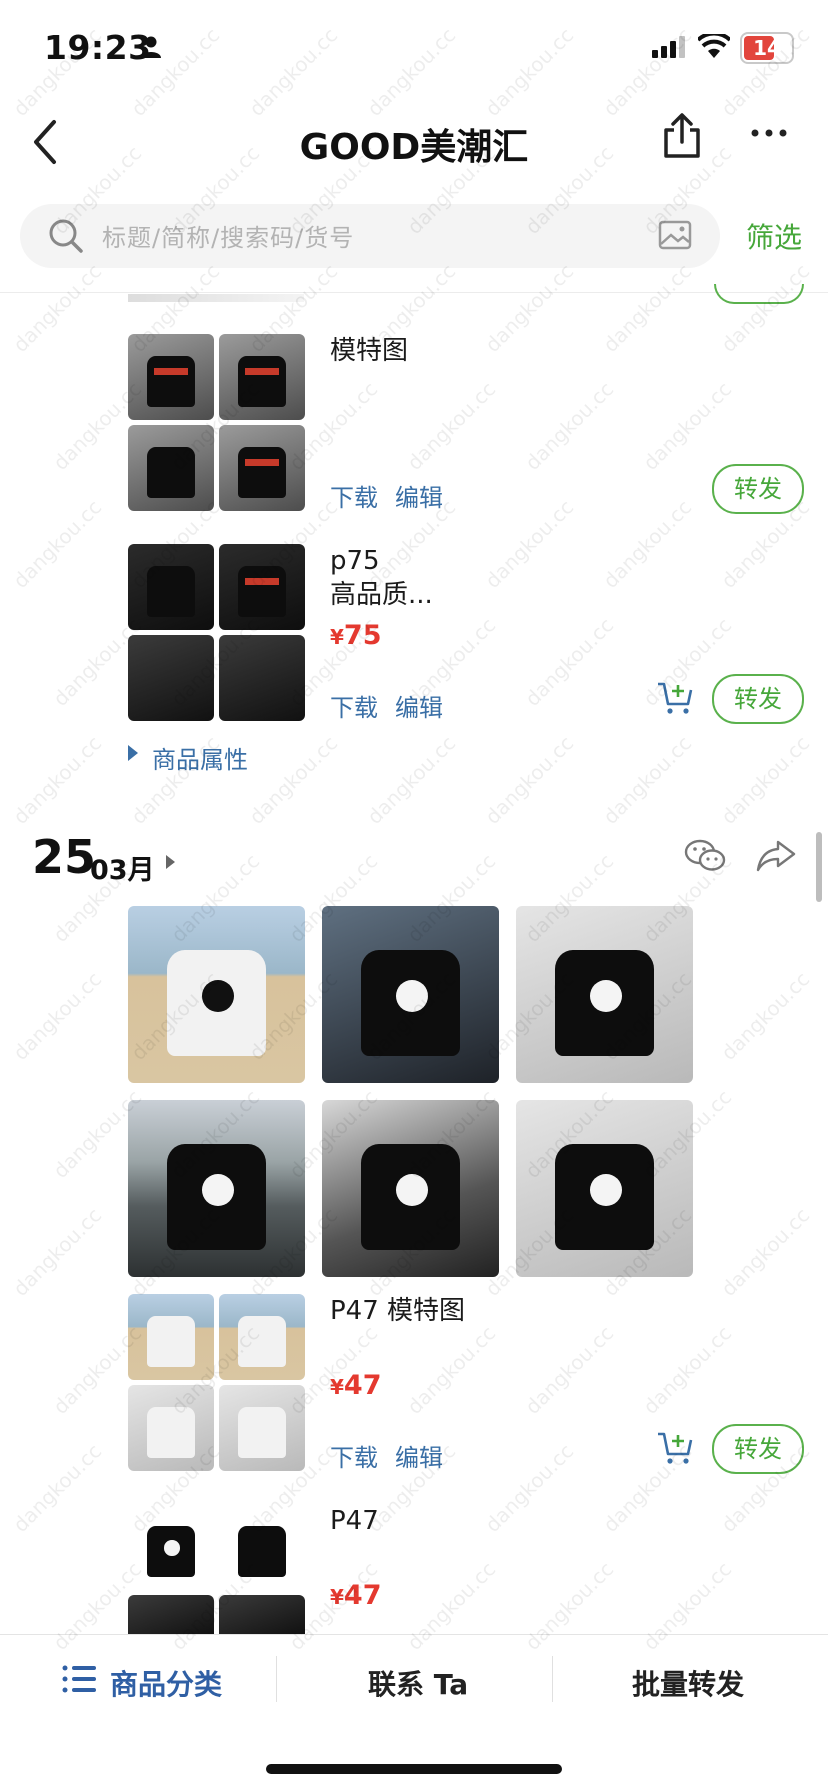 This screenshot has height=1792, width=828. What do you see at coordinates (714, 46) in the screenshot?
I see `wifi-icon` at bounding box center [714, 46].